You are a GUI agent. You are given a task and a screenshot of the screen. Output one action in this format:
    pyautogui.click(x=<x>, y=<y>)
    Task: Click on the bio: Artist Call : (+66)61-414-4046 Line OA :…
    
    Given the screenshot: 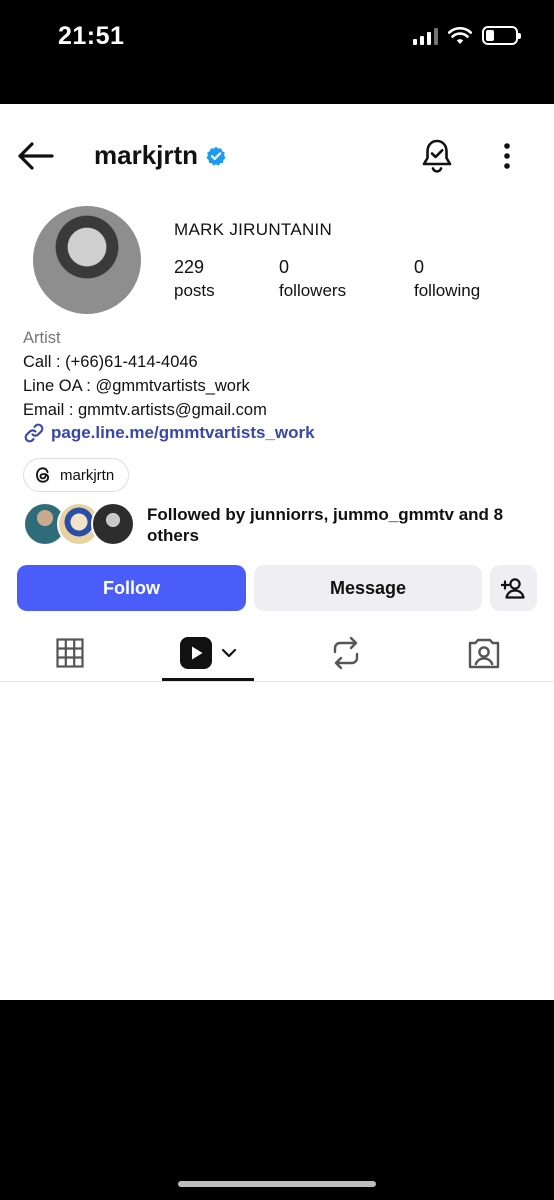 What is the action you would take?
    pyautogui.click(x=145, y=374)
    